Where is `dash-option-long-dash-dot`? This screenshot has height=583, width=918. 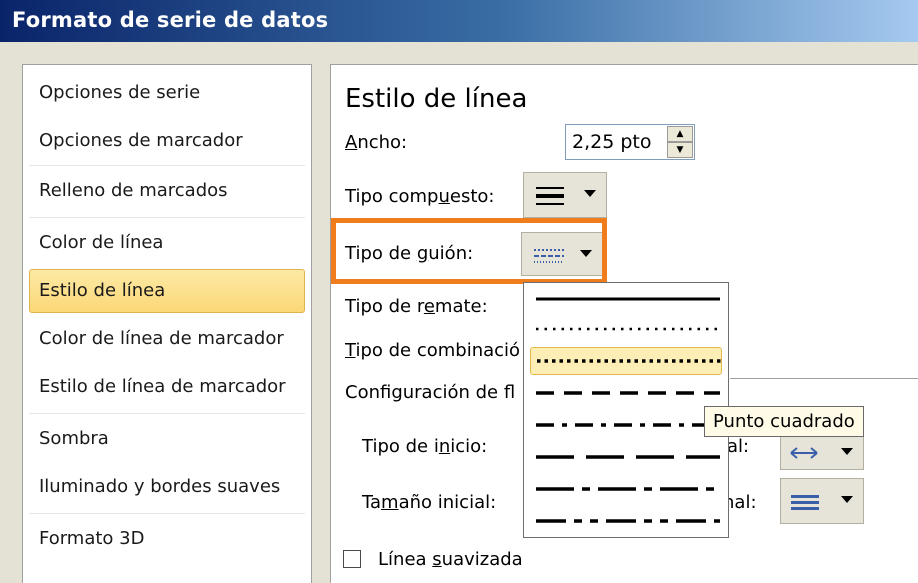 dash-option-long-dash-dot is located at coordinates (626, 489).